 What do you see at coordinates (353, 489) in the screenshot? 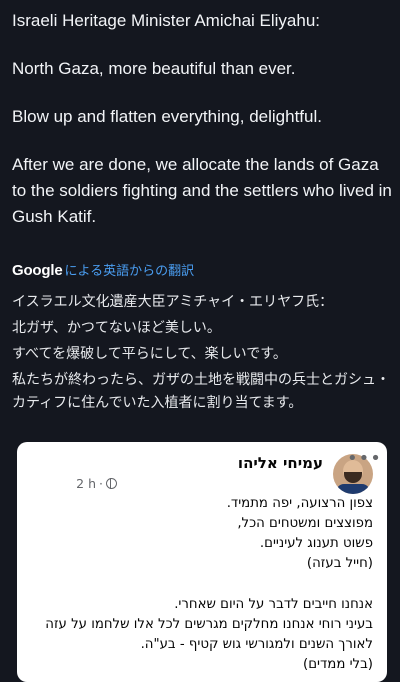
I see `avatar-suit` at bounding box center [353, 489].